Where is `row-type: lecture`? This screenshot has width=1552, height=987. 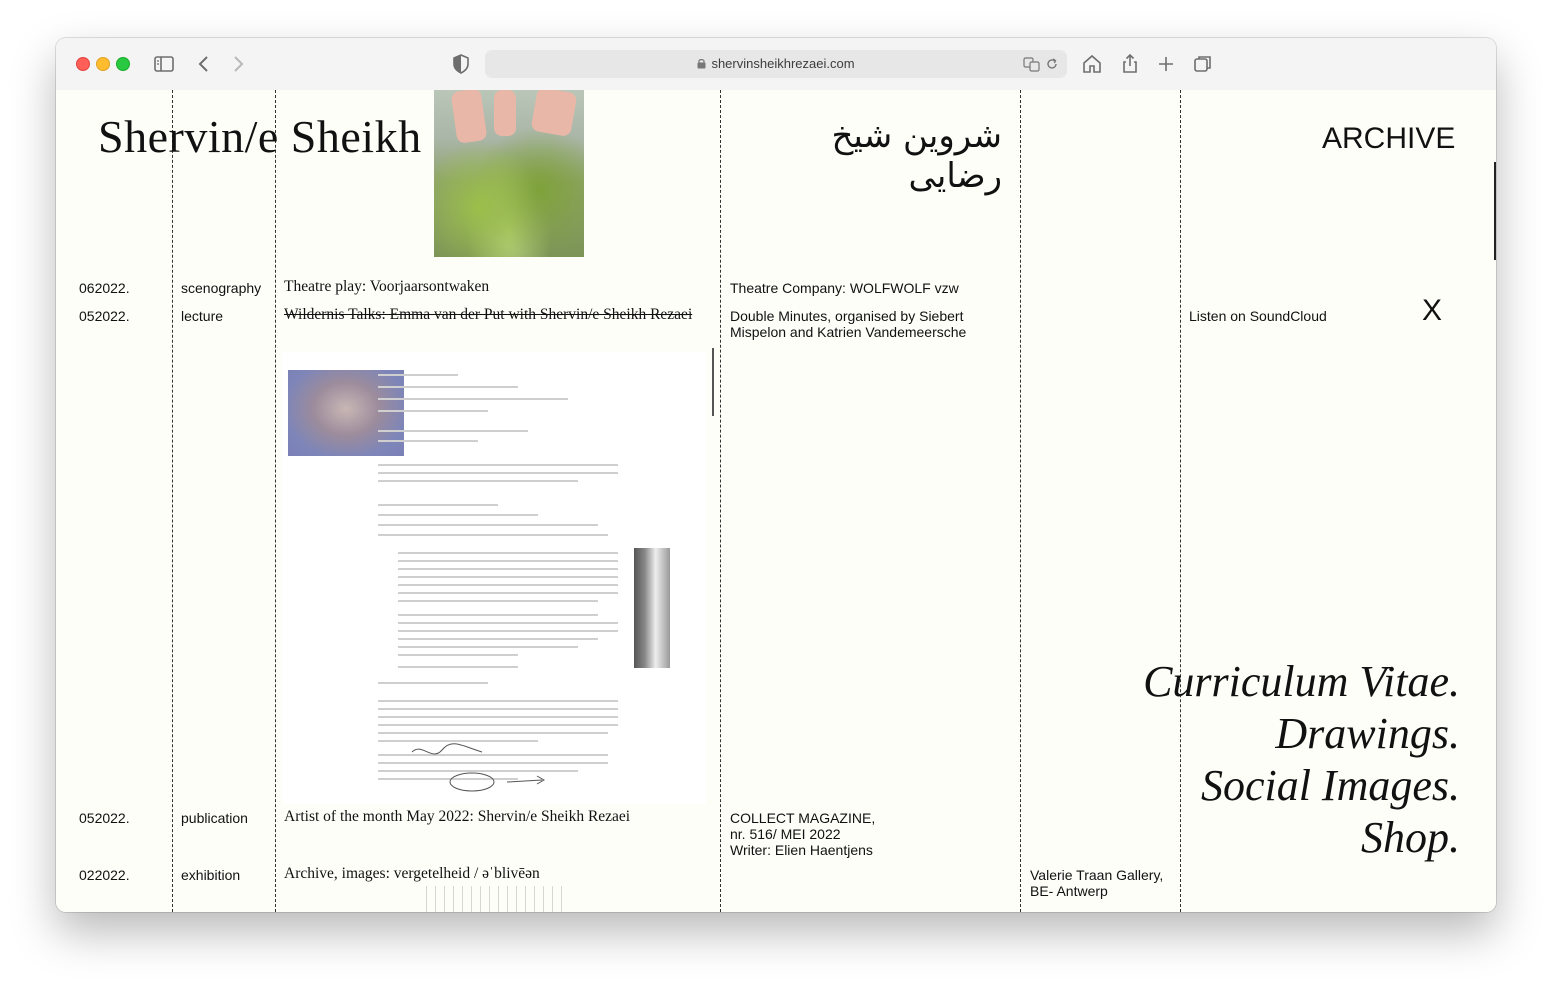
row-type: lecture is located at coordinates (202, 316).